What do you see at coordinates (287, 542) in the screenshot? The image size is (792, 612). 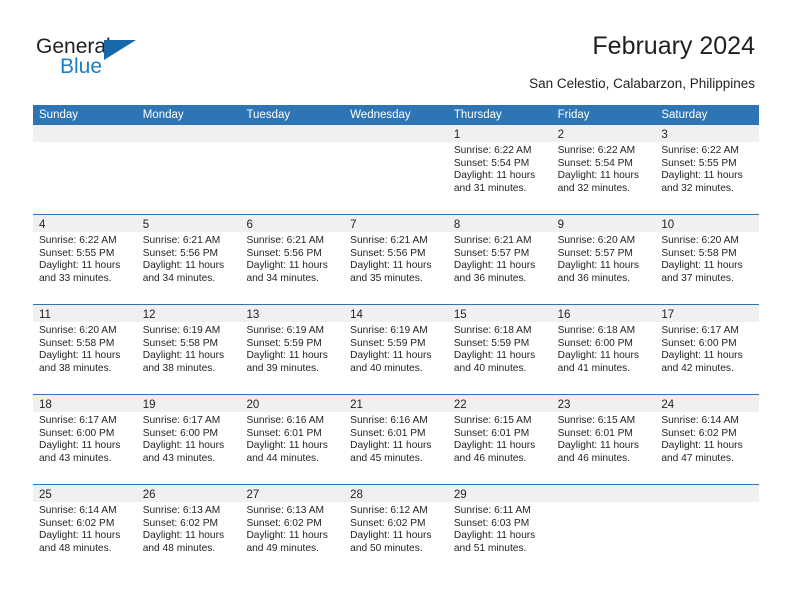 I see `daylight-text: Daylight: 11 hours and 49 minutes.` at bounding box center [287, 542].